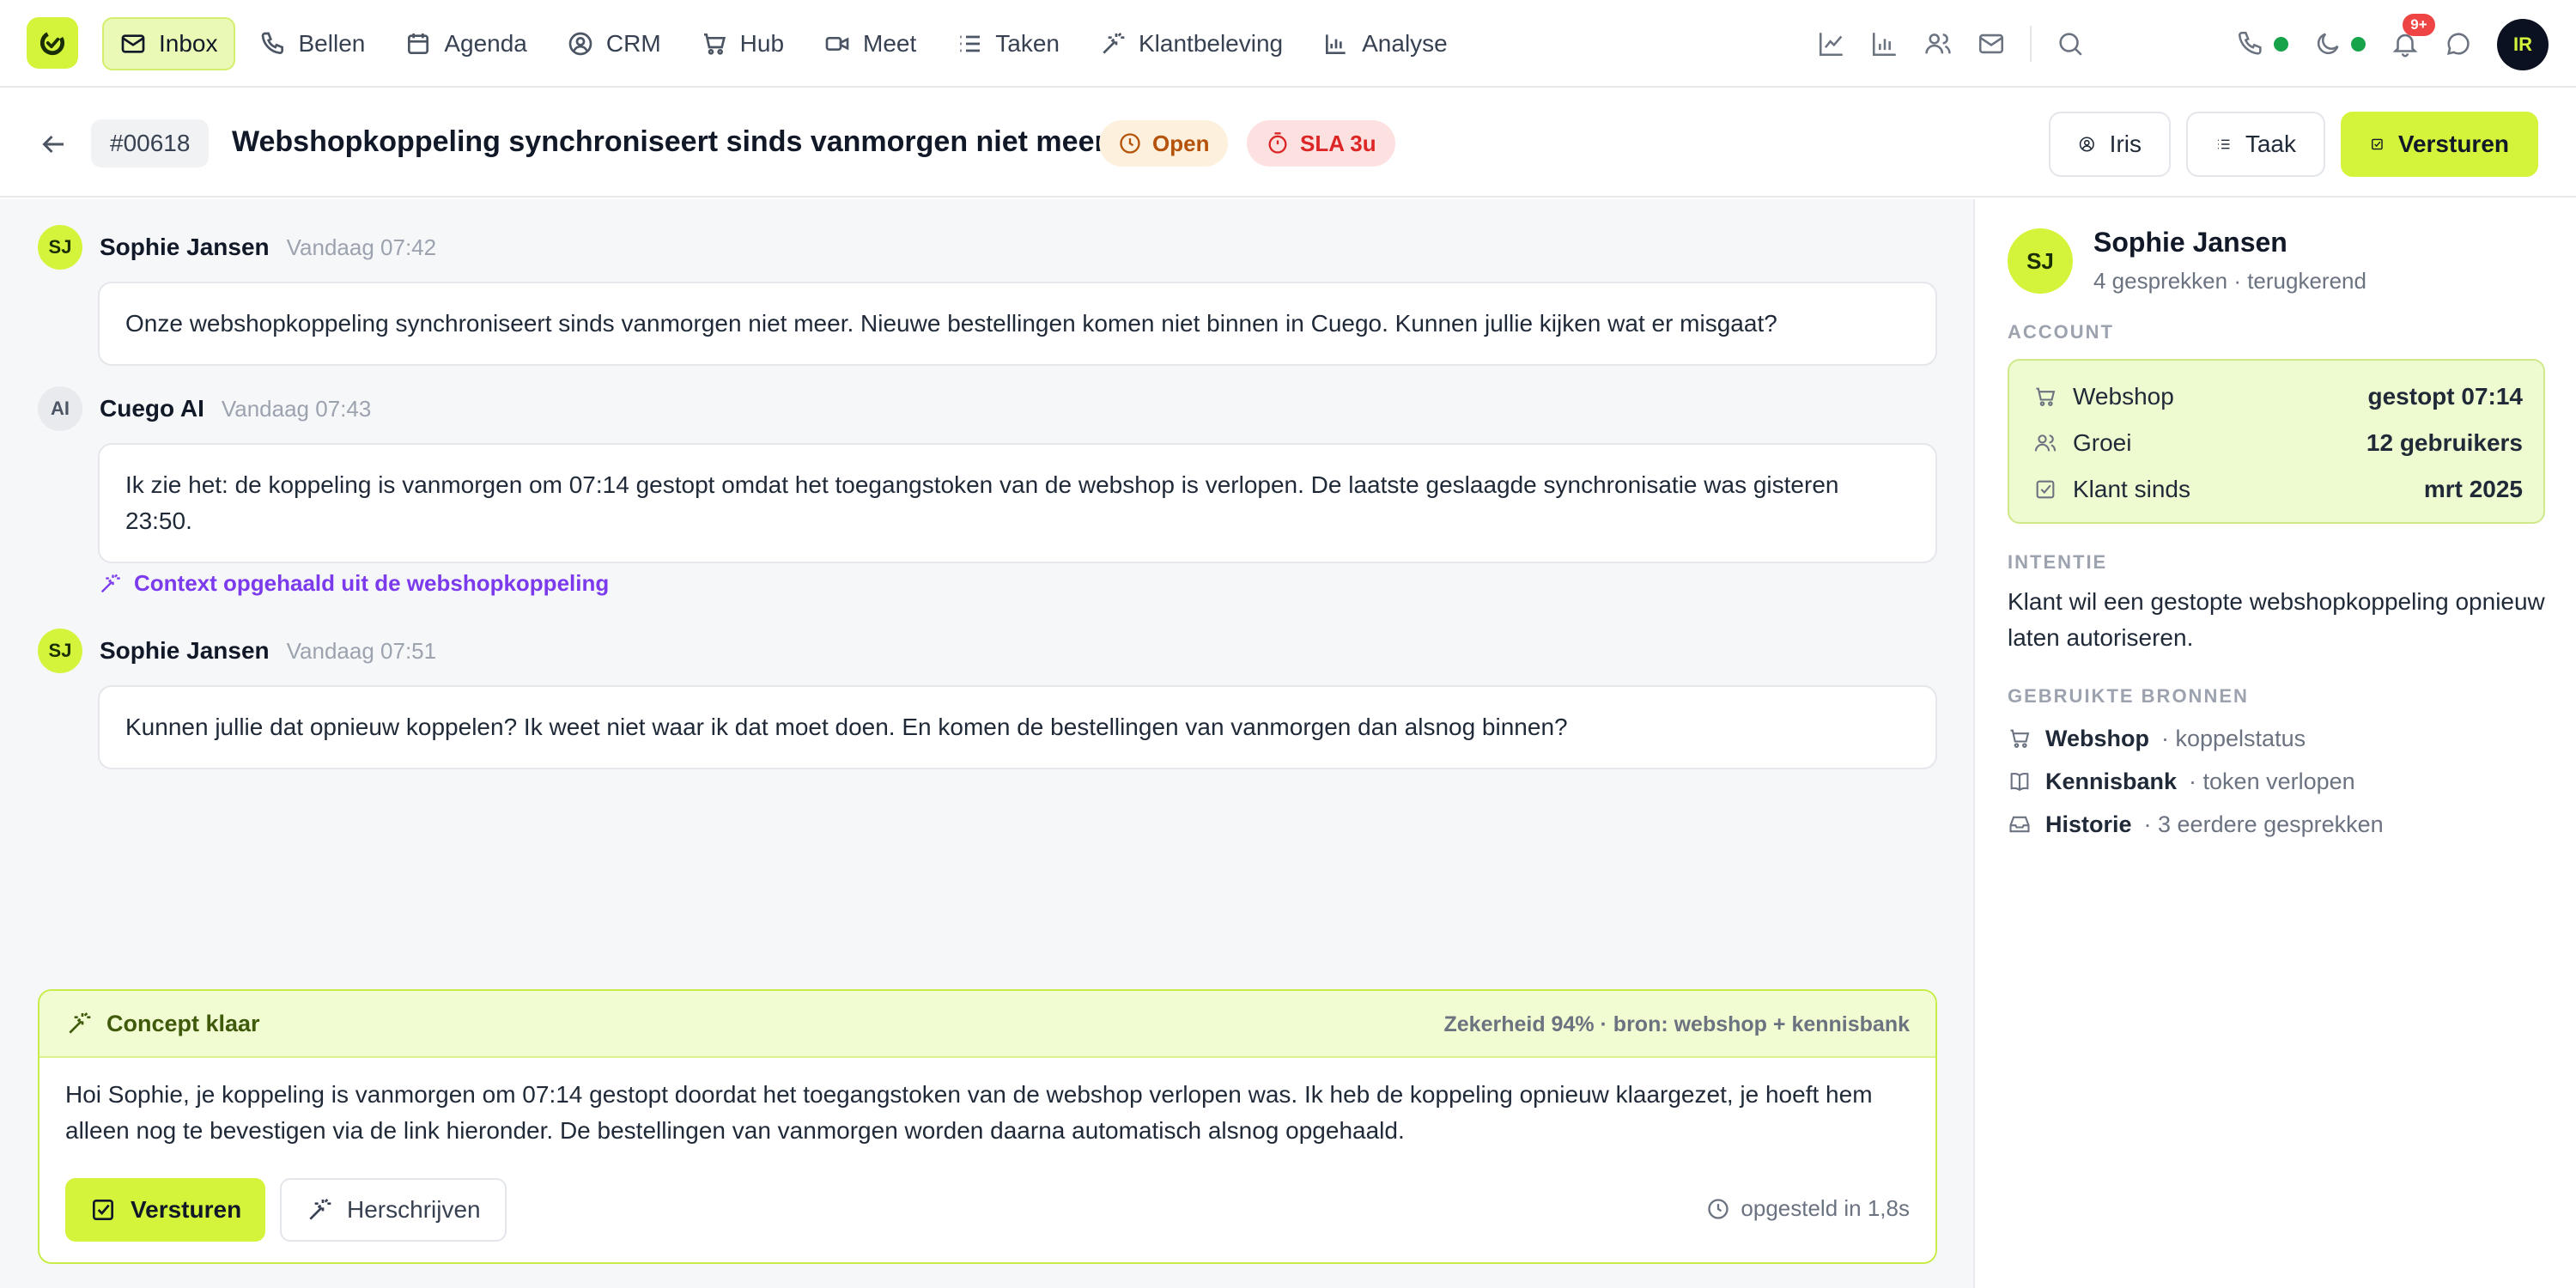 This screenshot has height=1288, width=2576. What do you see at coordinates (2157, 738) in the screenshot?
I see `source-item: Webshop · koppelstatus` at bounding box center [2157, 738].